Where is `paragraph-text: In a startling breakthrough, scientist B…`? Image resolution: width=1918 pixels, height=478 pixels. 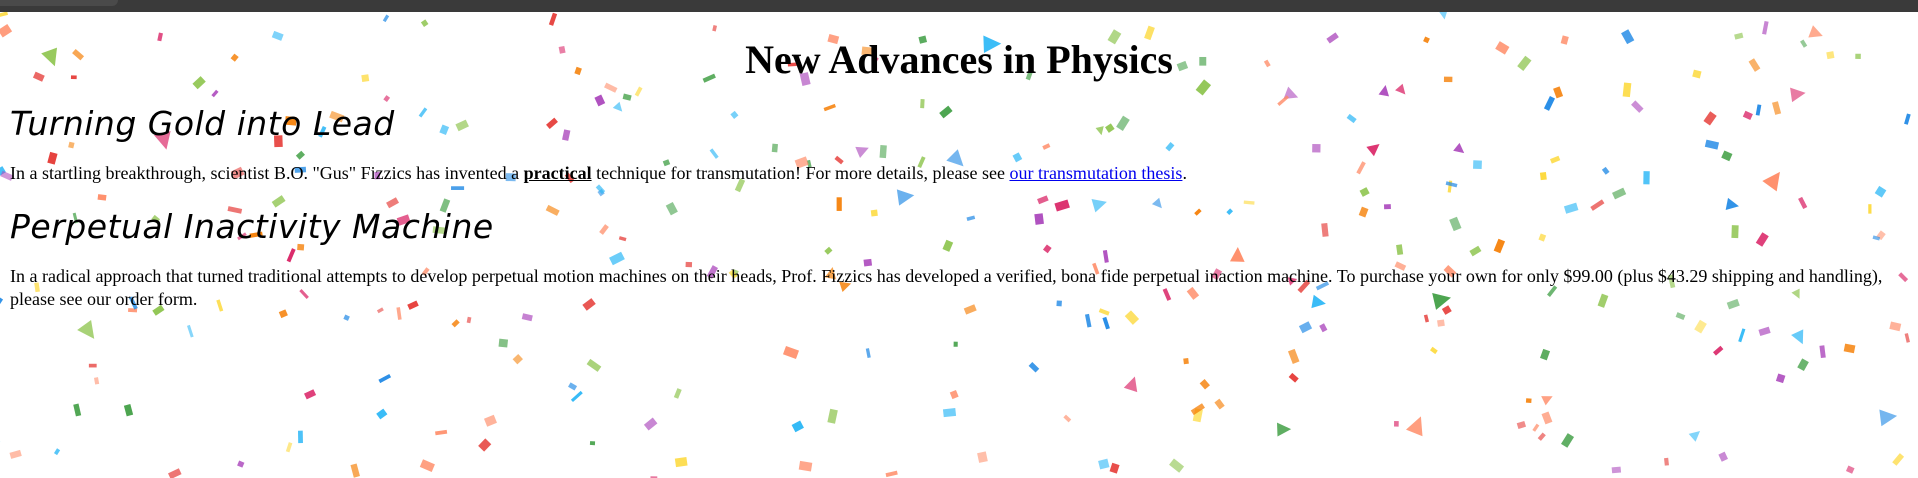 paragraph-text: In a startling breakthrough, scientist B… is located at coordinates (267, 173).